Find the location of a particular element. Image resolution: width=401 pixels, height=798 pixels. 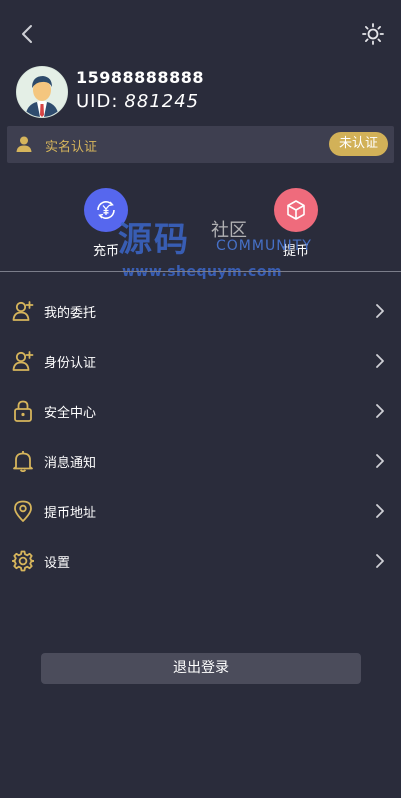

lock-icon is located at coordinates (23, 411).